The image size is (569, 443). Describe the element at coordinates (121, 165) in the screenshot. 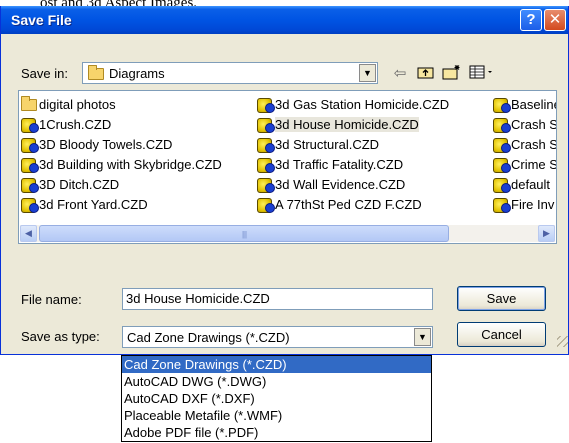

I see `list-item: 3d Building with Skybridge.CZD` at that location.